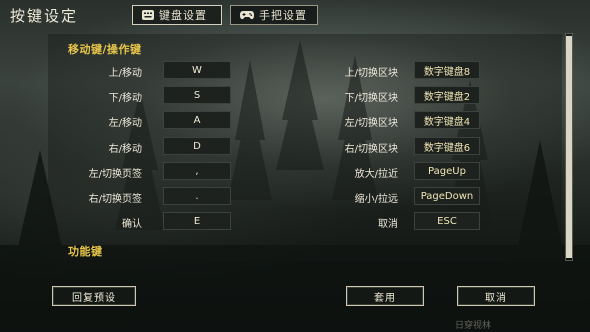 This screenshot has height=332, width=590. Describe the element at coordinates (132, 224) in the screenshot. I see `binding-label: 确认` at that location.